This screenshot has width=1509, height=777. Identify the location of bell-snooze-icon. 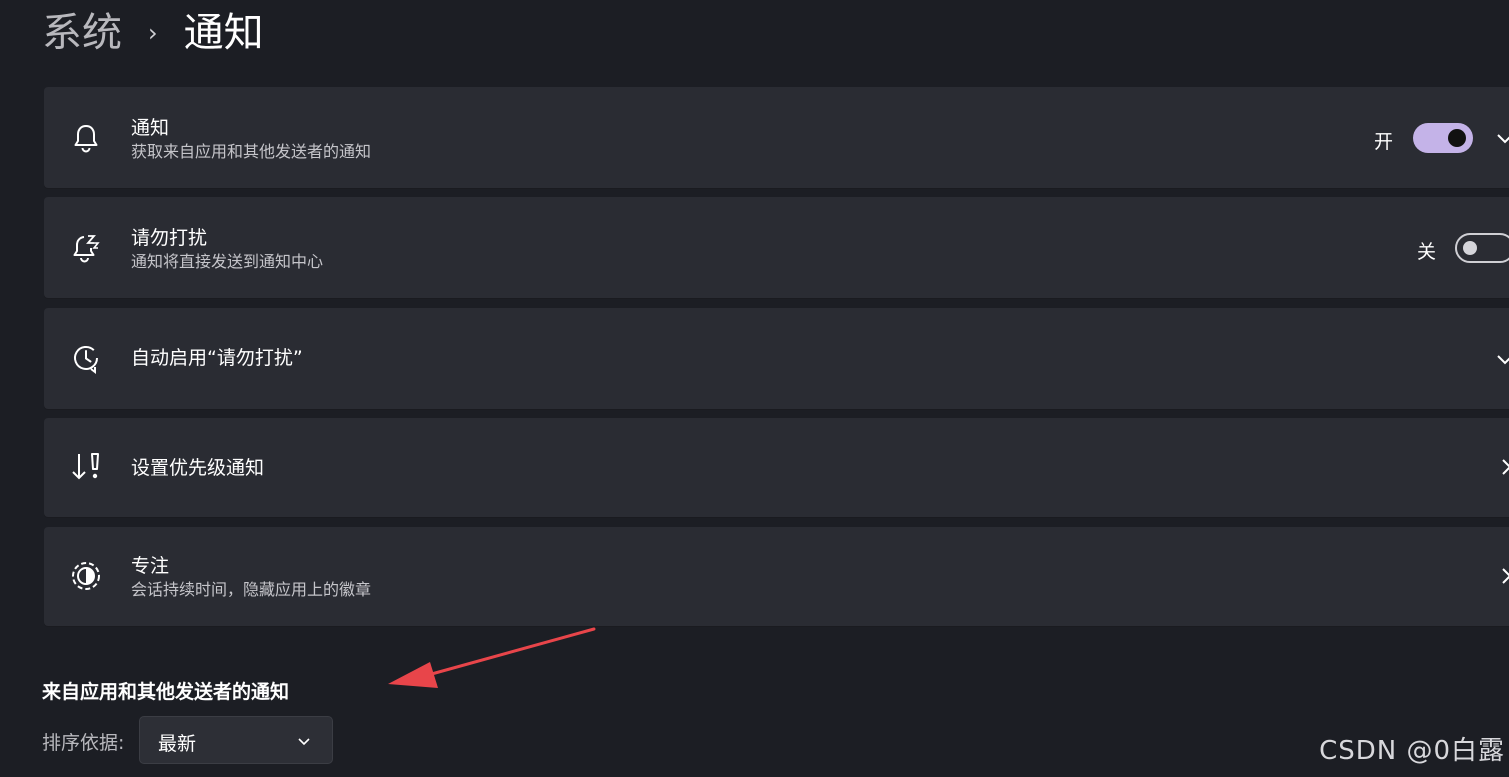
(86, 249).